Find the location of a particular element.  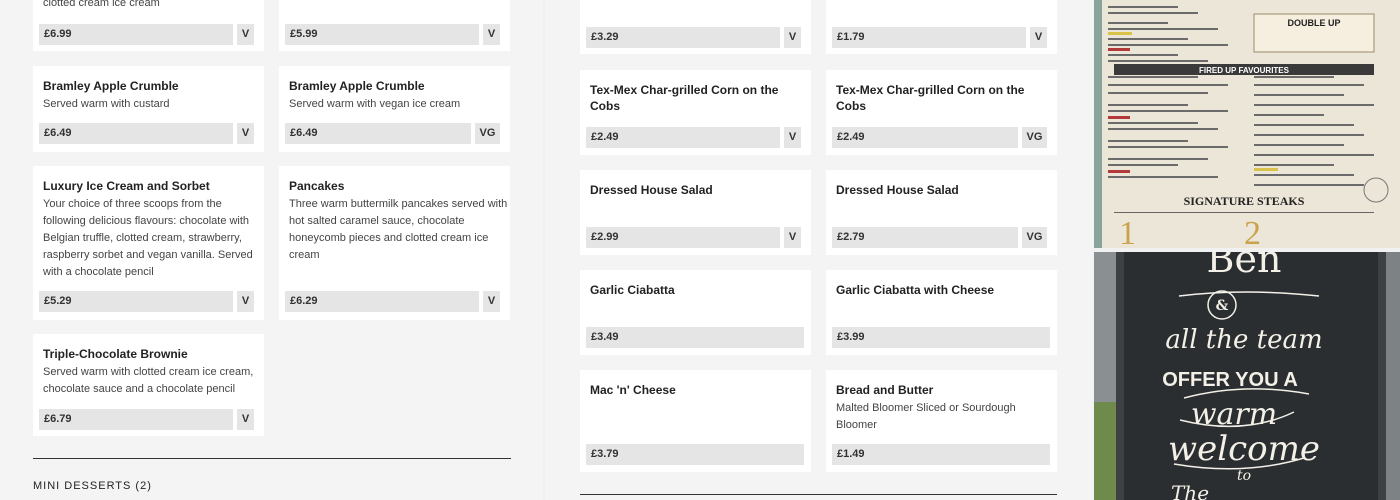

menu-card: £3.29 V is located at coordinates (695, 27).